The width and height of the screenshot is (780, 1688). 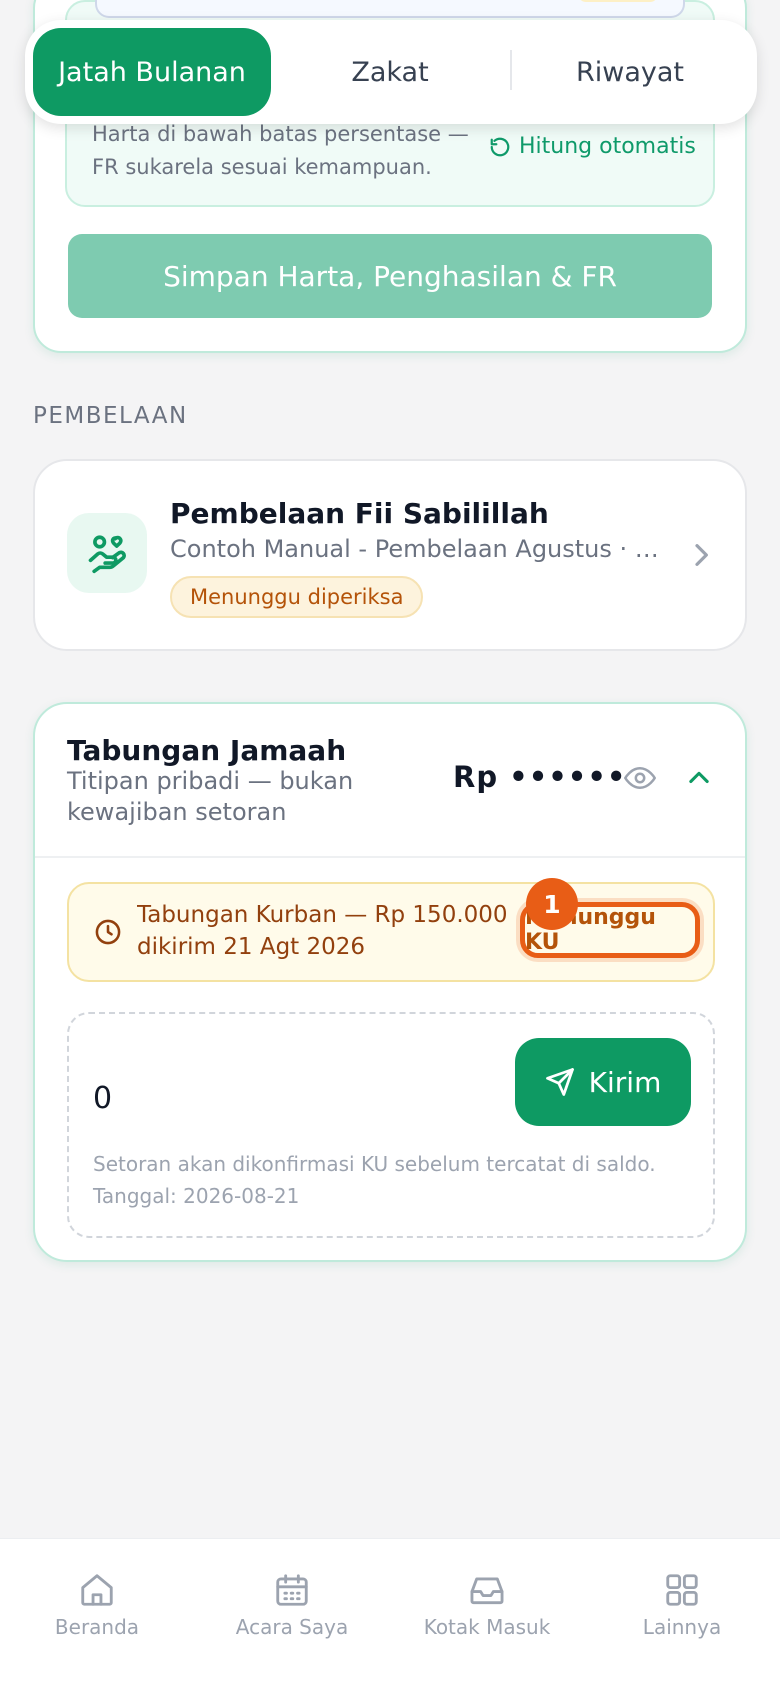 I want to click on nav-label-beranda: Beranda, so click(x=97, y=1627).